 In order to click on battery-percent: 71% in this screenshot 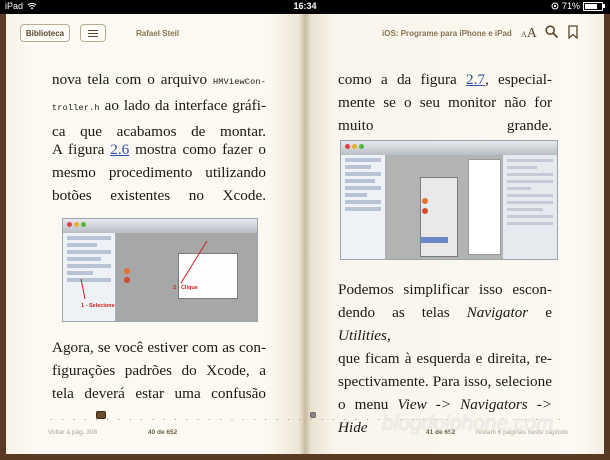, I will do `click(570, 6)`.